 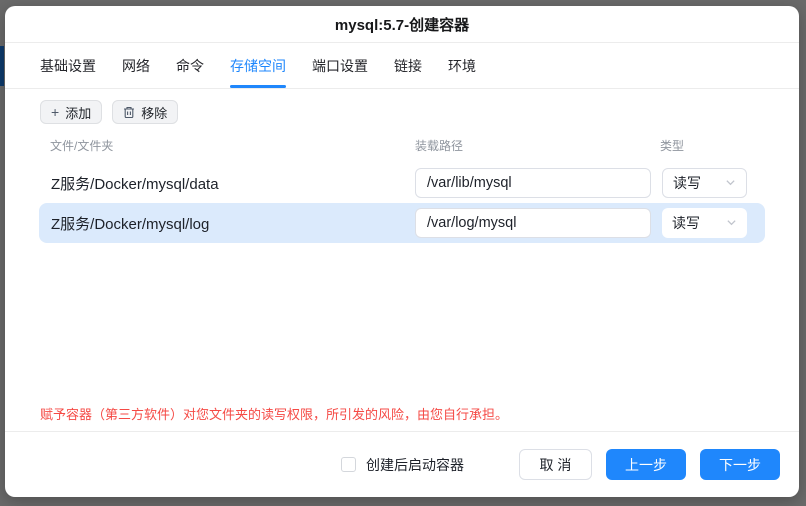 I want to click on dialog-title: mysql:5.7-创建容器, so click(x=402, y=25).